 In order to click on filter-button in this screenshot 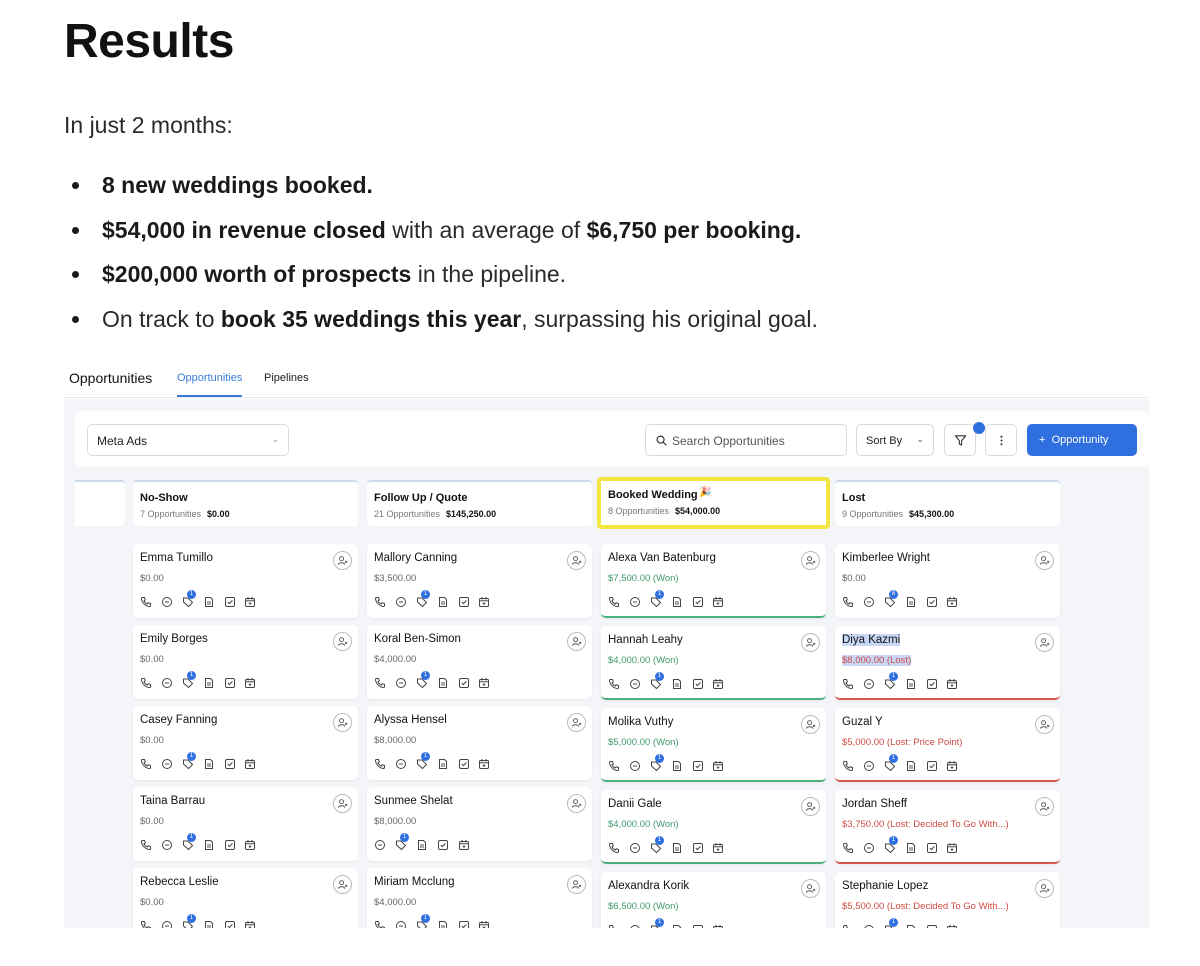, I will do `click(964, 439)`.